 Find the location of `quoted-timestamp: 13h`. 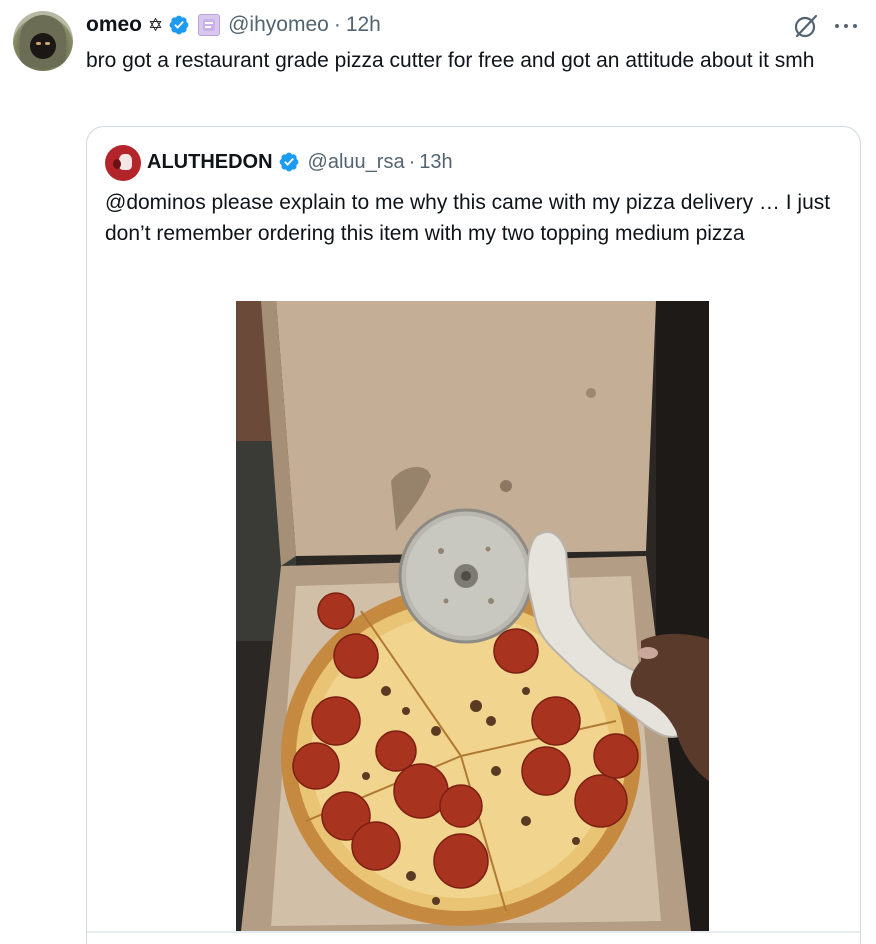

quoted-timestamp: 13h is located at coordinates (435, 162).